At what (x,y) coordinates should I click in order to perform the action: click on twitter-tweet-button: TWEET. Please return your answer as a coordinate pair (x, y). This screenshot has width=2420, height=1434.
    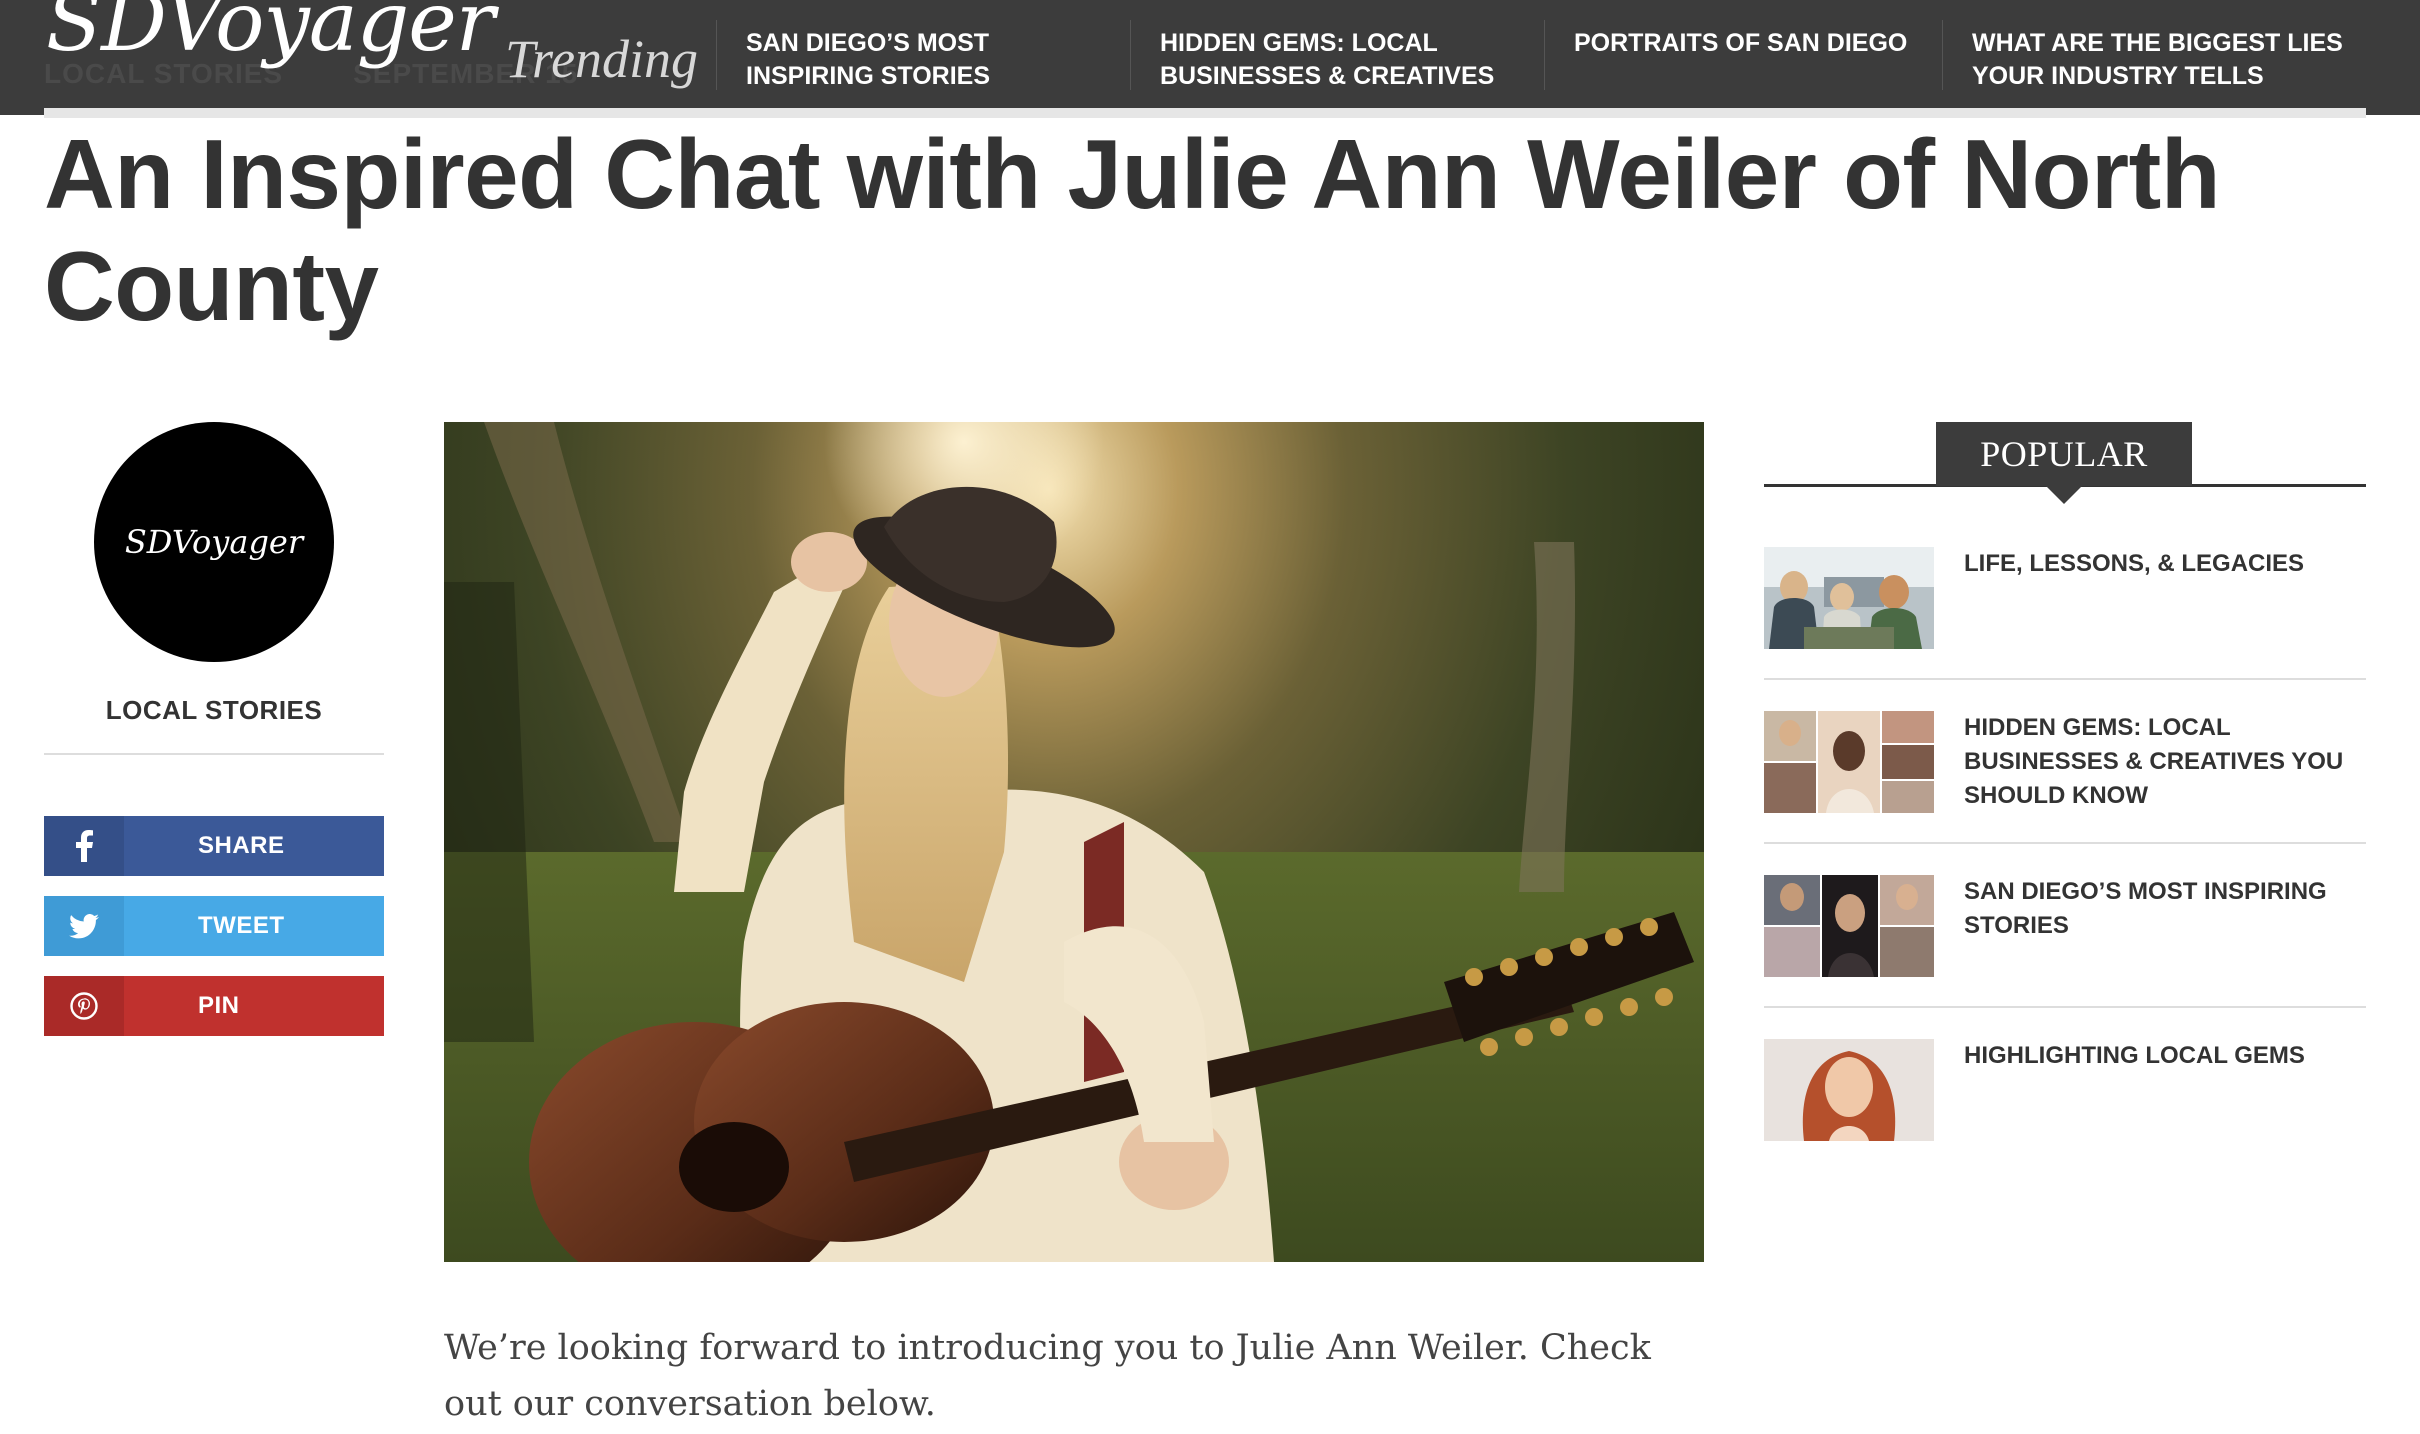
    Looking at the image, I should click on (214, 926).